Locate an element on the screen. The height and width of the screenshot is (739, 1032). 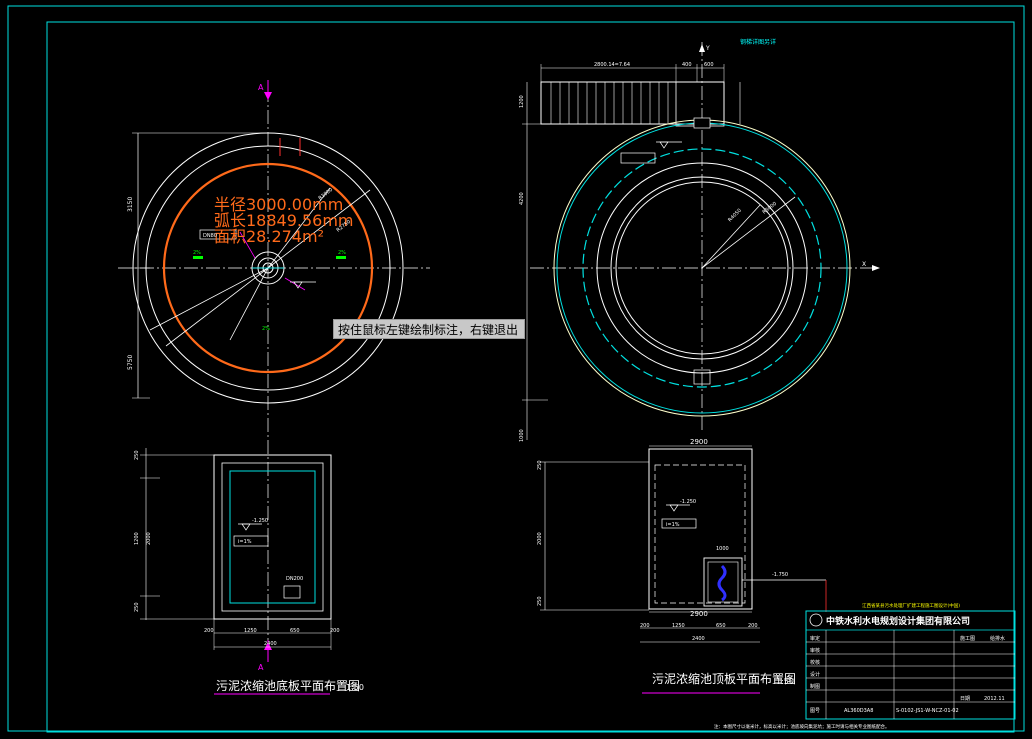
slope-left: 2% is located at coordinates (197, 253).